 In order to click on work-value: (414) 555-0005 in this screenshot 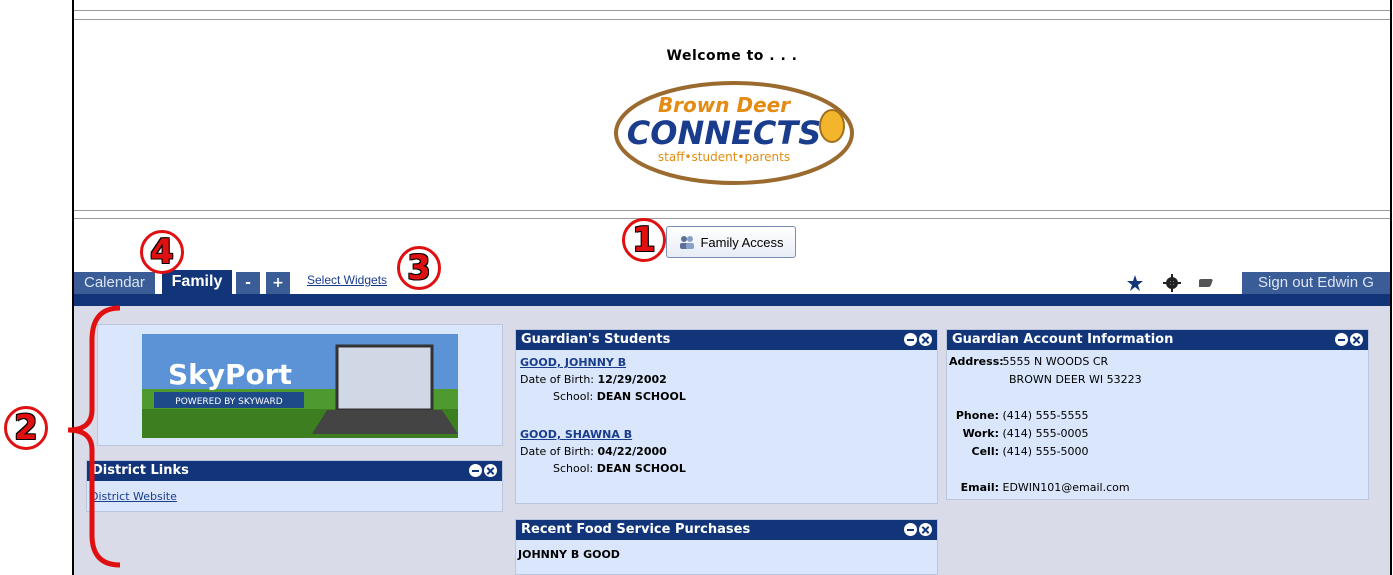, I will do `click(1045, 433)`.